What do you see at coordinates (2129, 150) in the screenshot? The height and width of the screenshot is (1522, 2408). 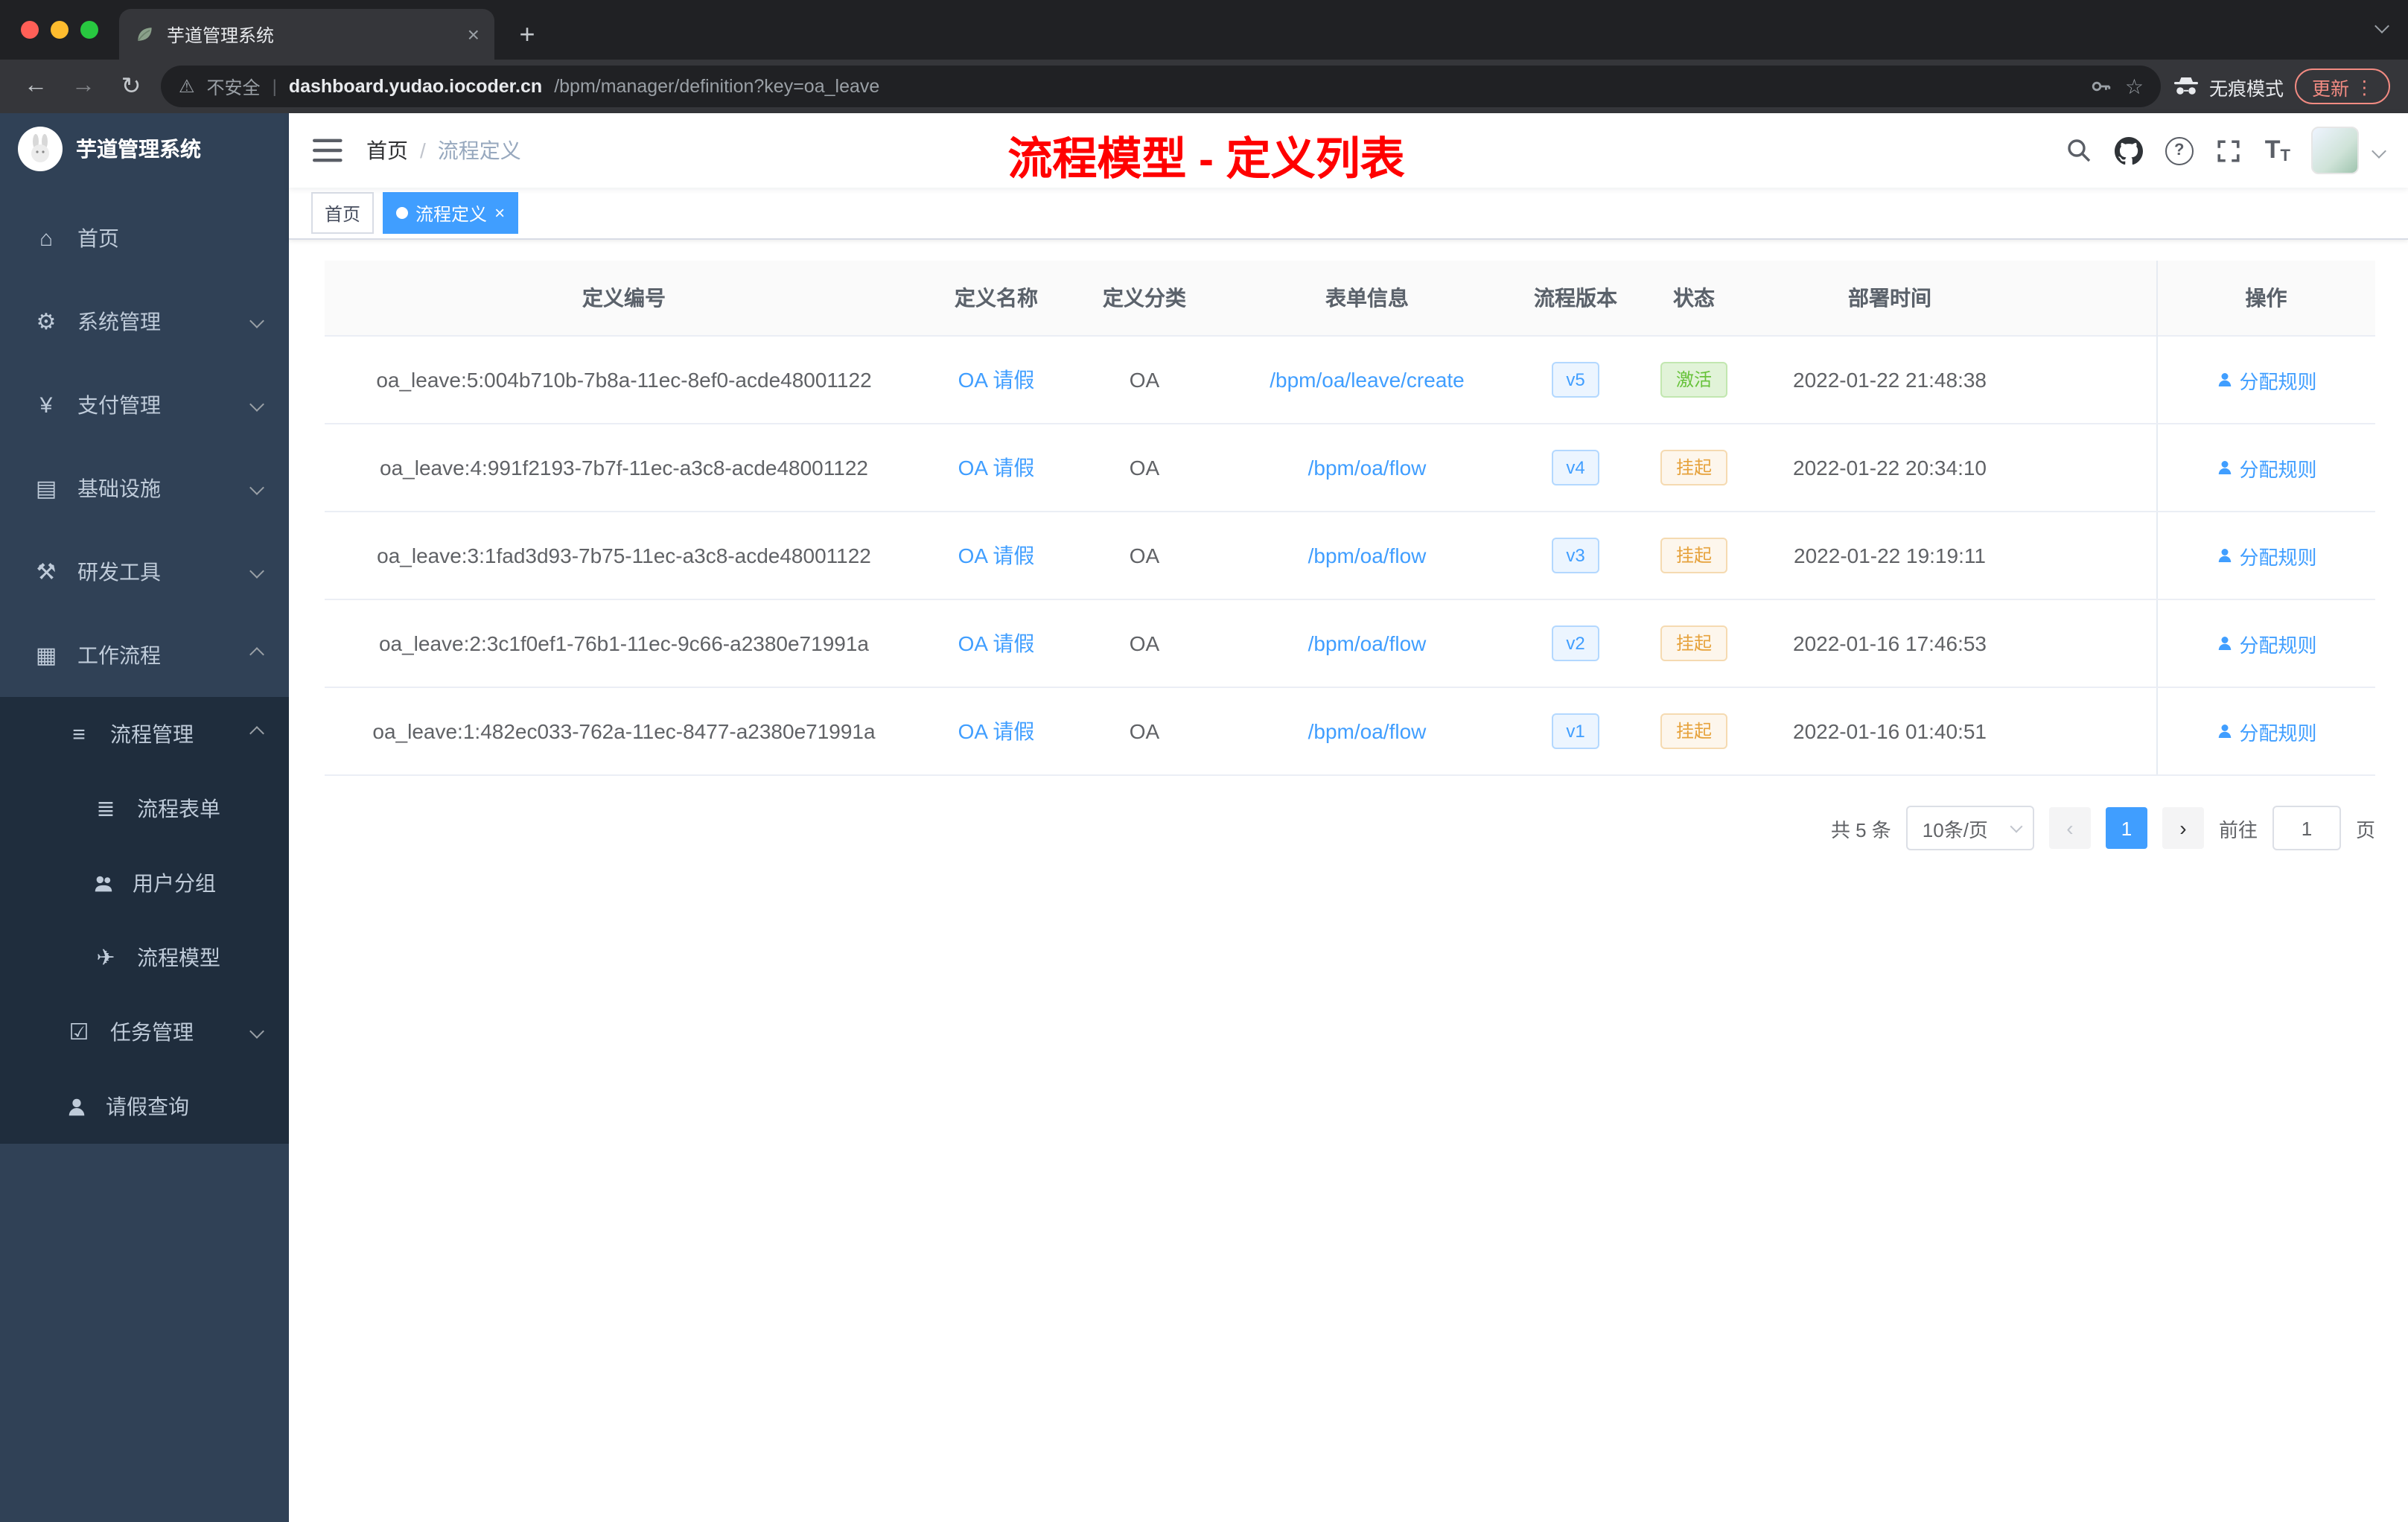 I see `github-icon` at bounding box center [2129, 150].